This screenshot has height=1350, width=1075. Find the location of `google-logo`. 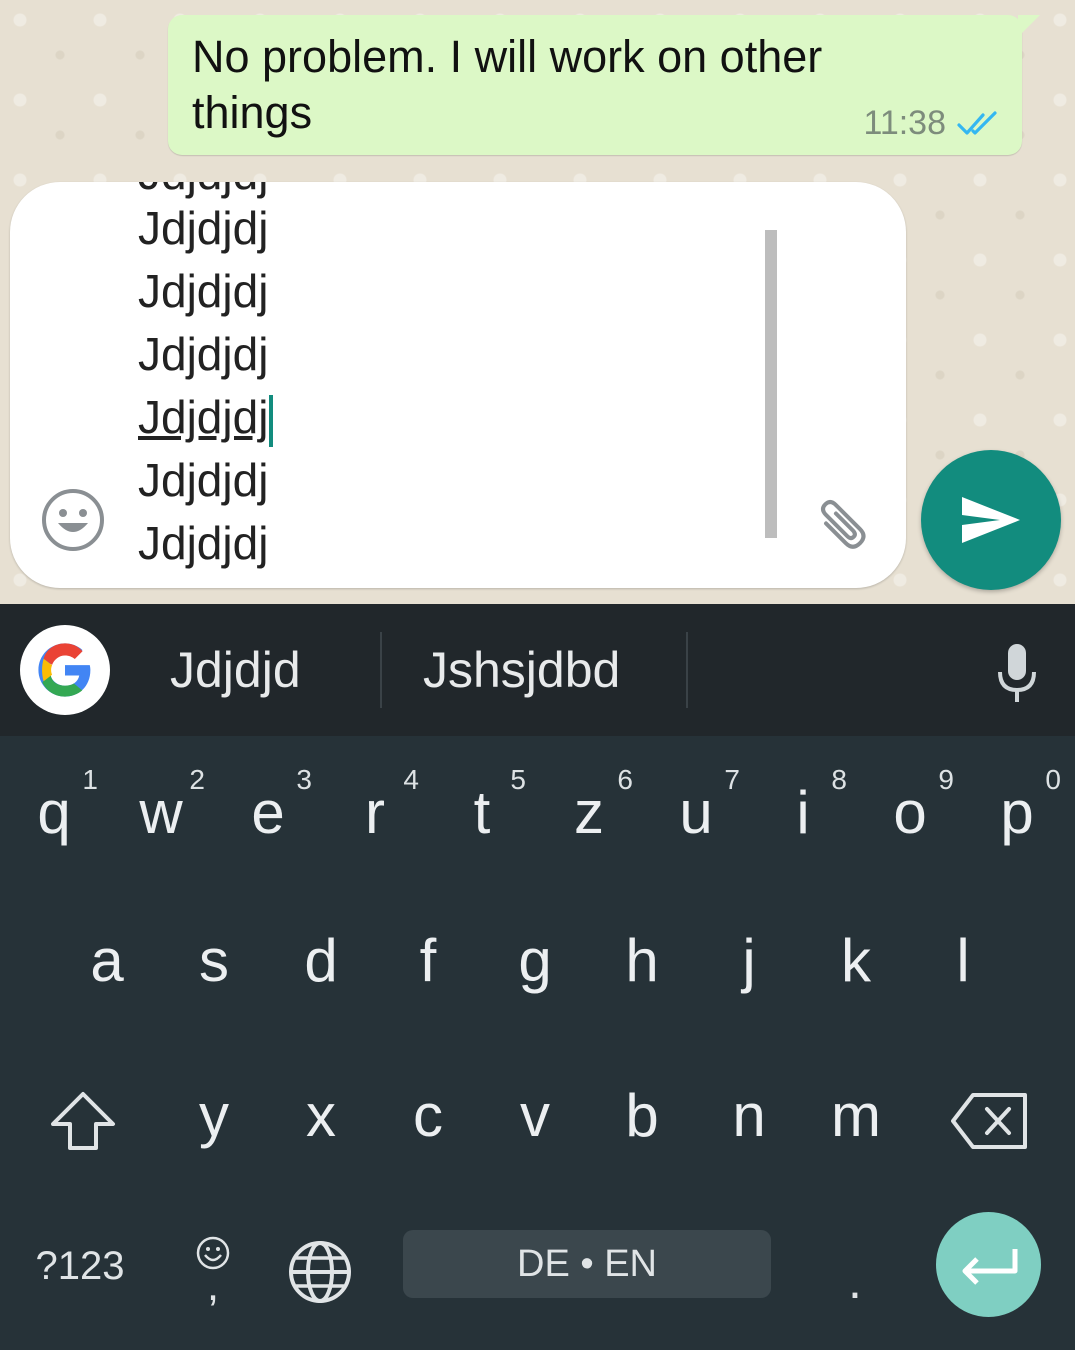

google-logo is located at coordinates (64, 670).